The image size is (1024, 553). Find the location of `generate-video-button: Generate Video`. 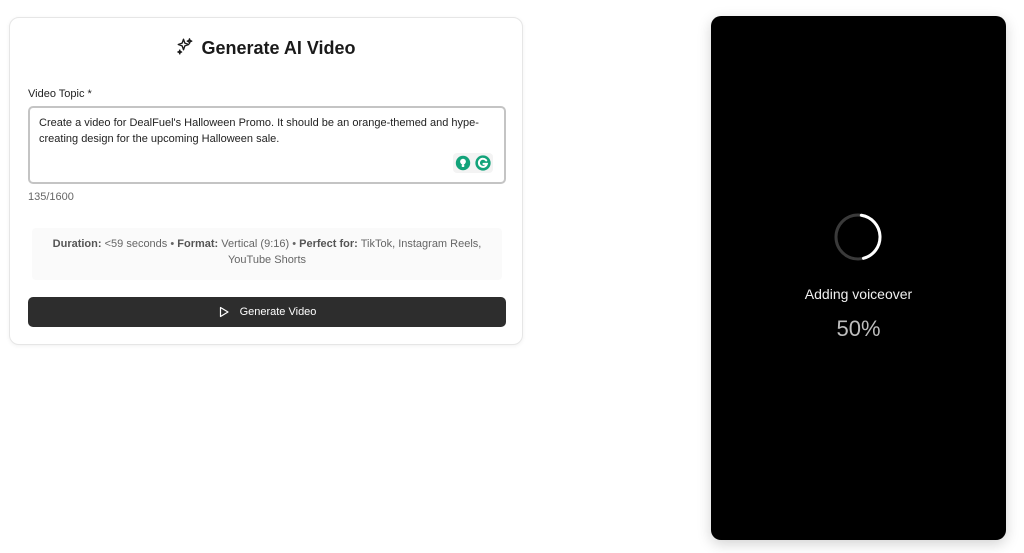

generate-video-button: Generate Video is located at coordinates (267, 312).